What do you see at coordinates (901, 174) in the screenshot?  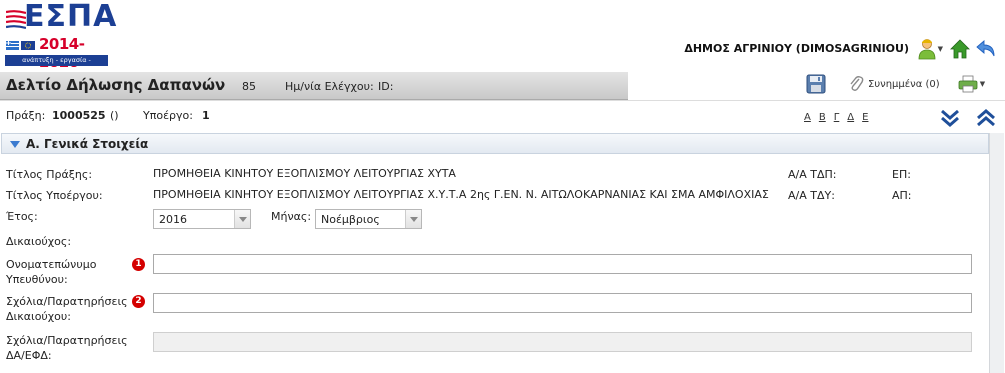 I see `ep-label: ΕΠ:` at bounding box center [901, 174].